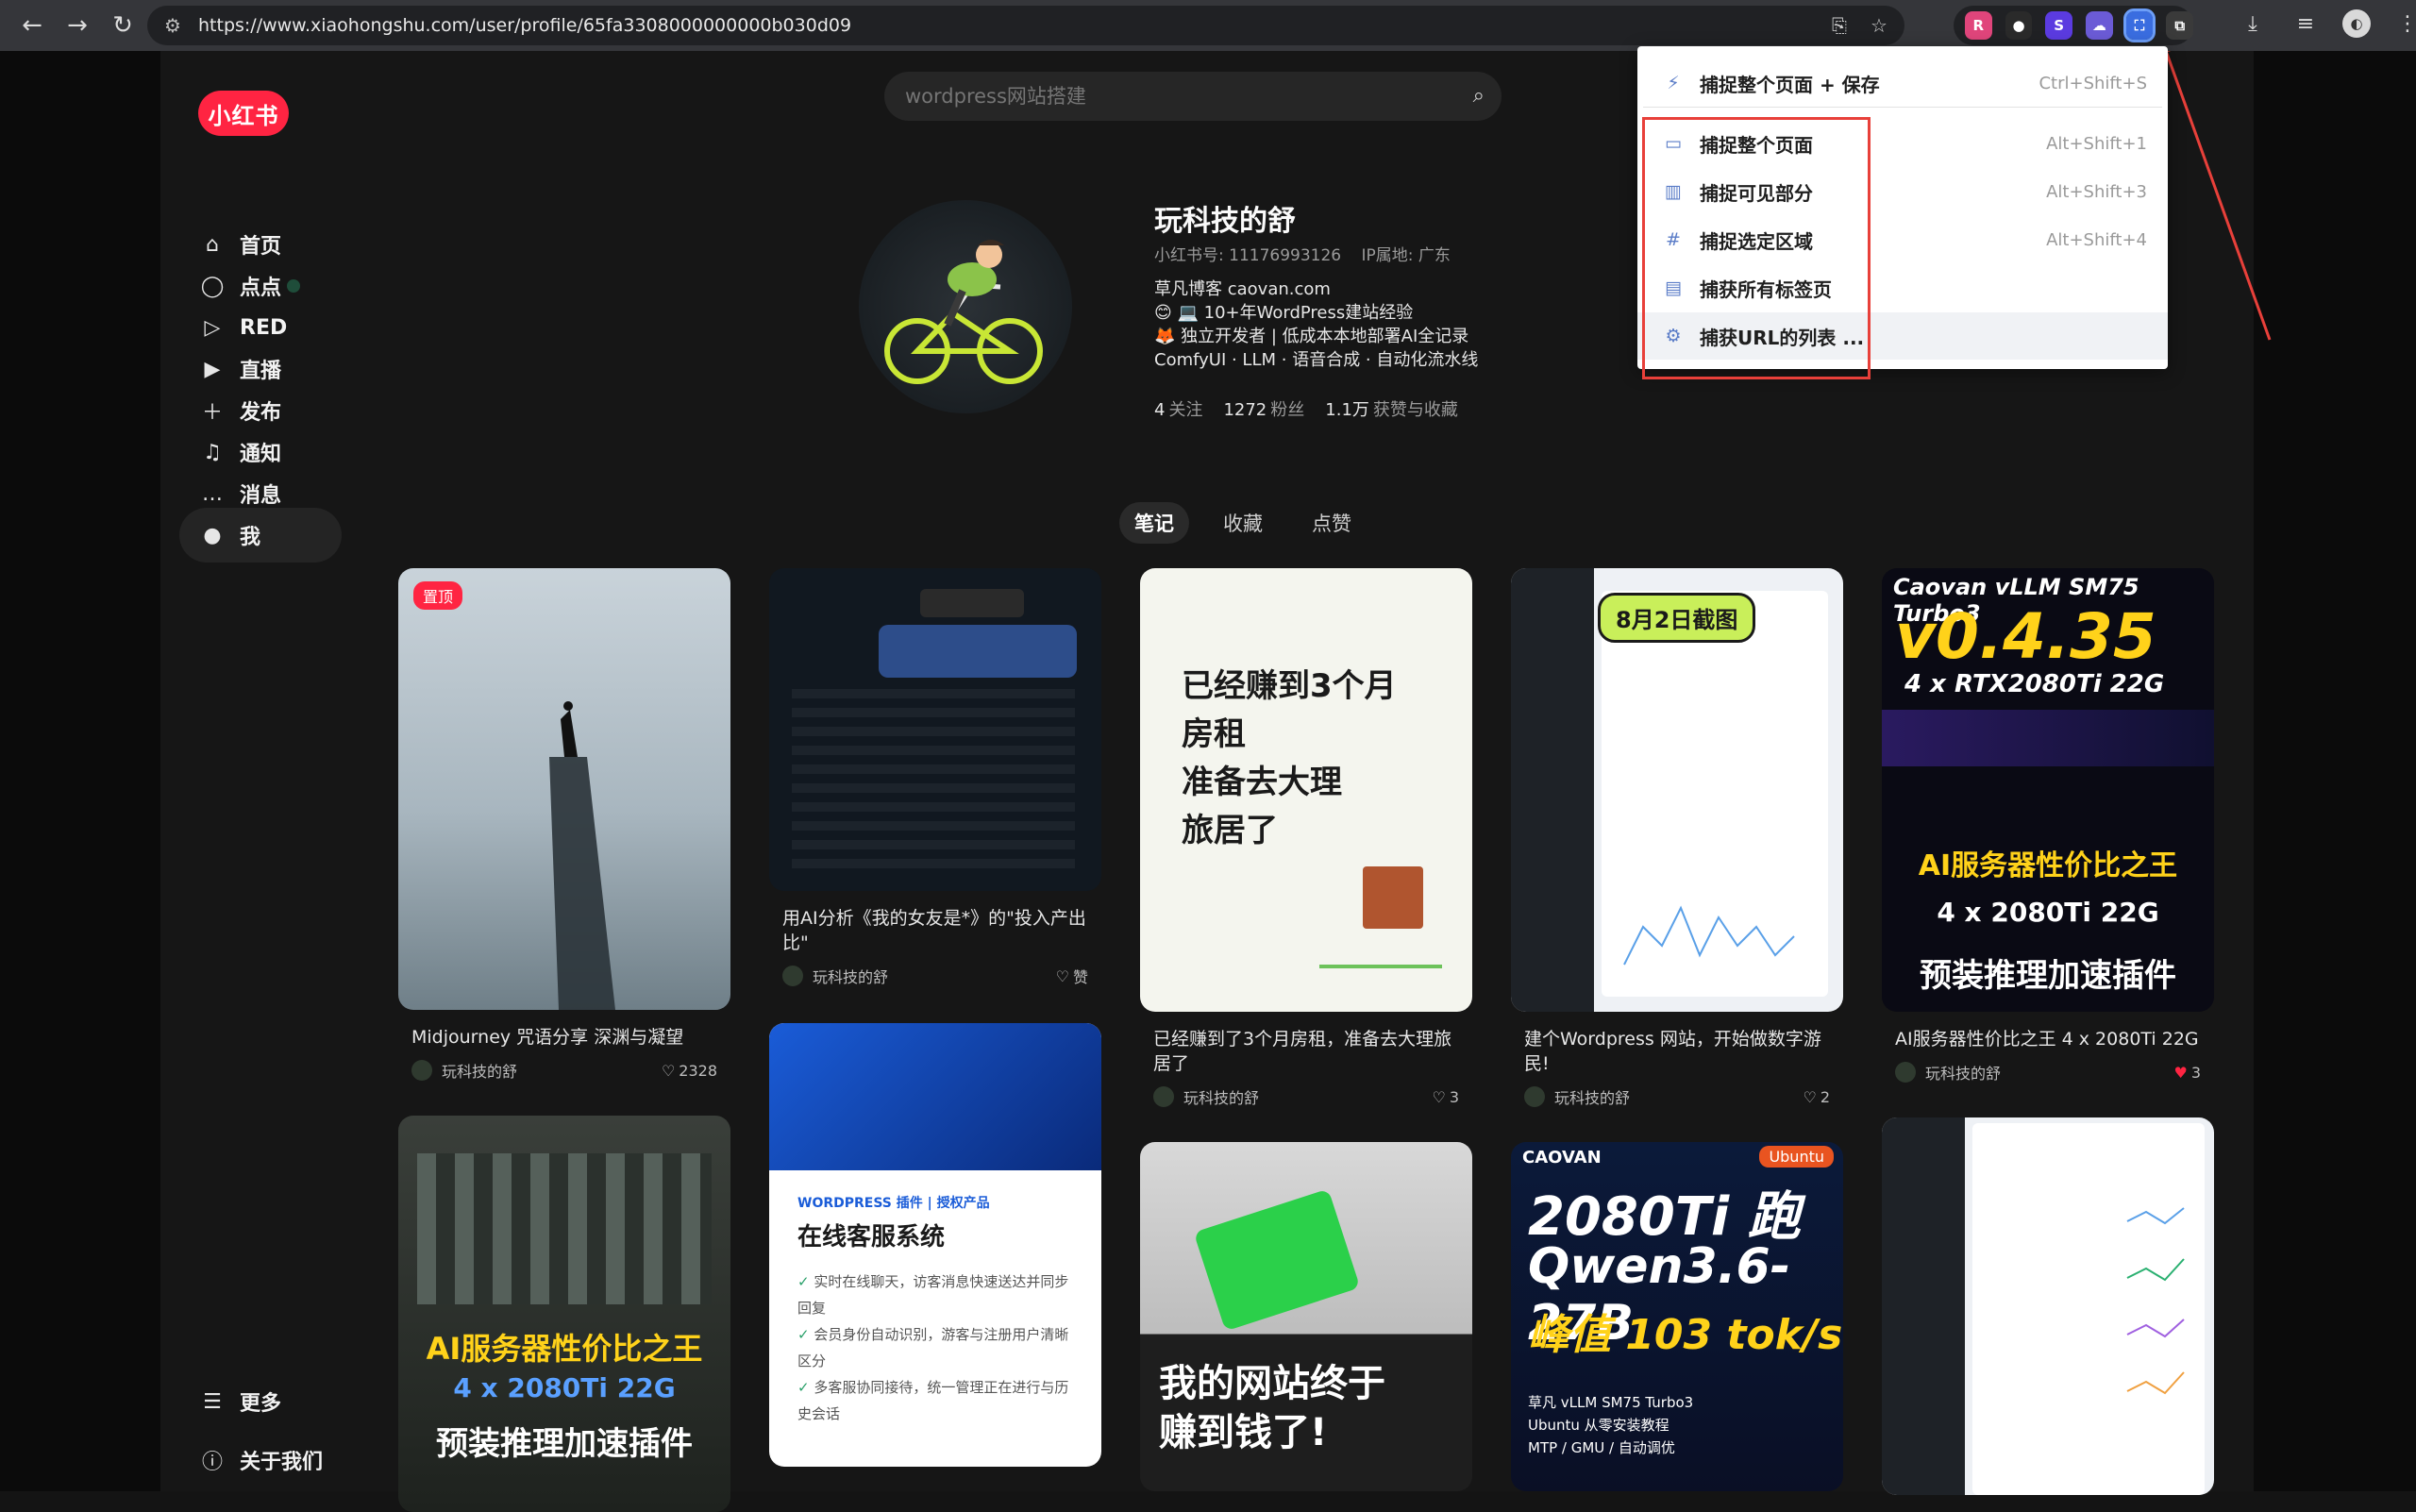 Image resolution: width=2416 pixels, height=1512 pixels. What do you see at coordinates (213, 286) in the screenshot?
I see `chat-bubble-icon: ◯` at bounding box center [213, 286].